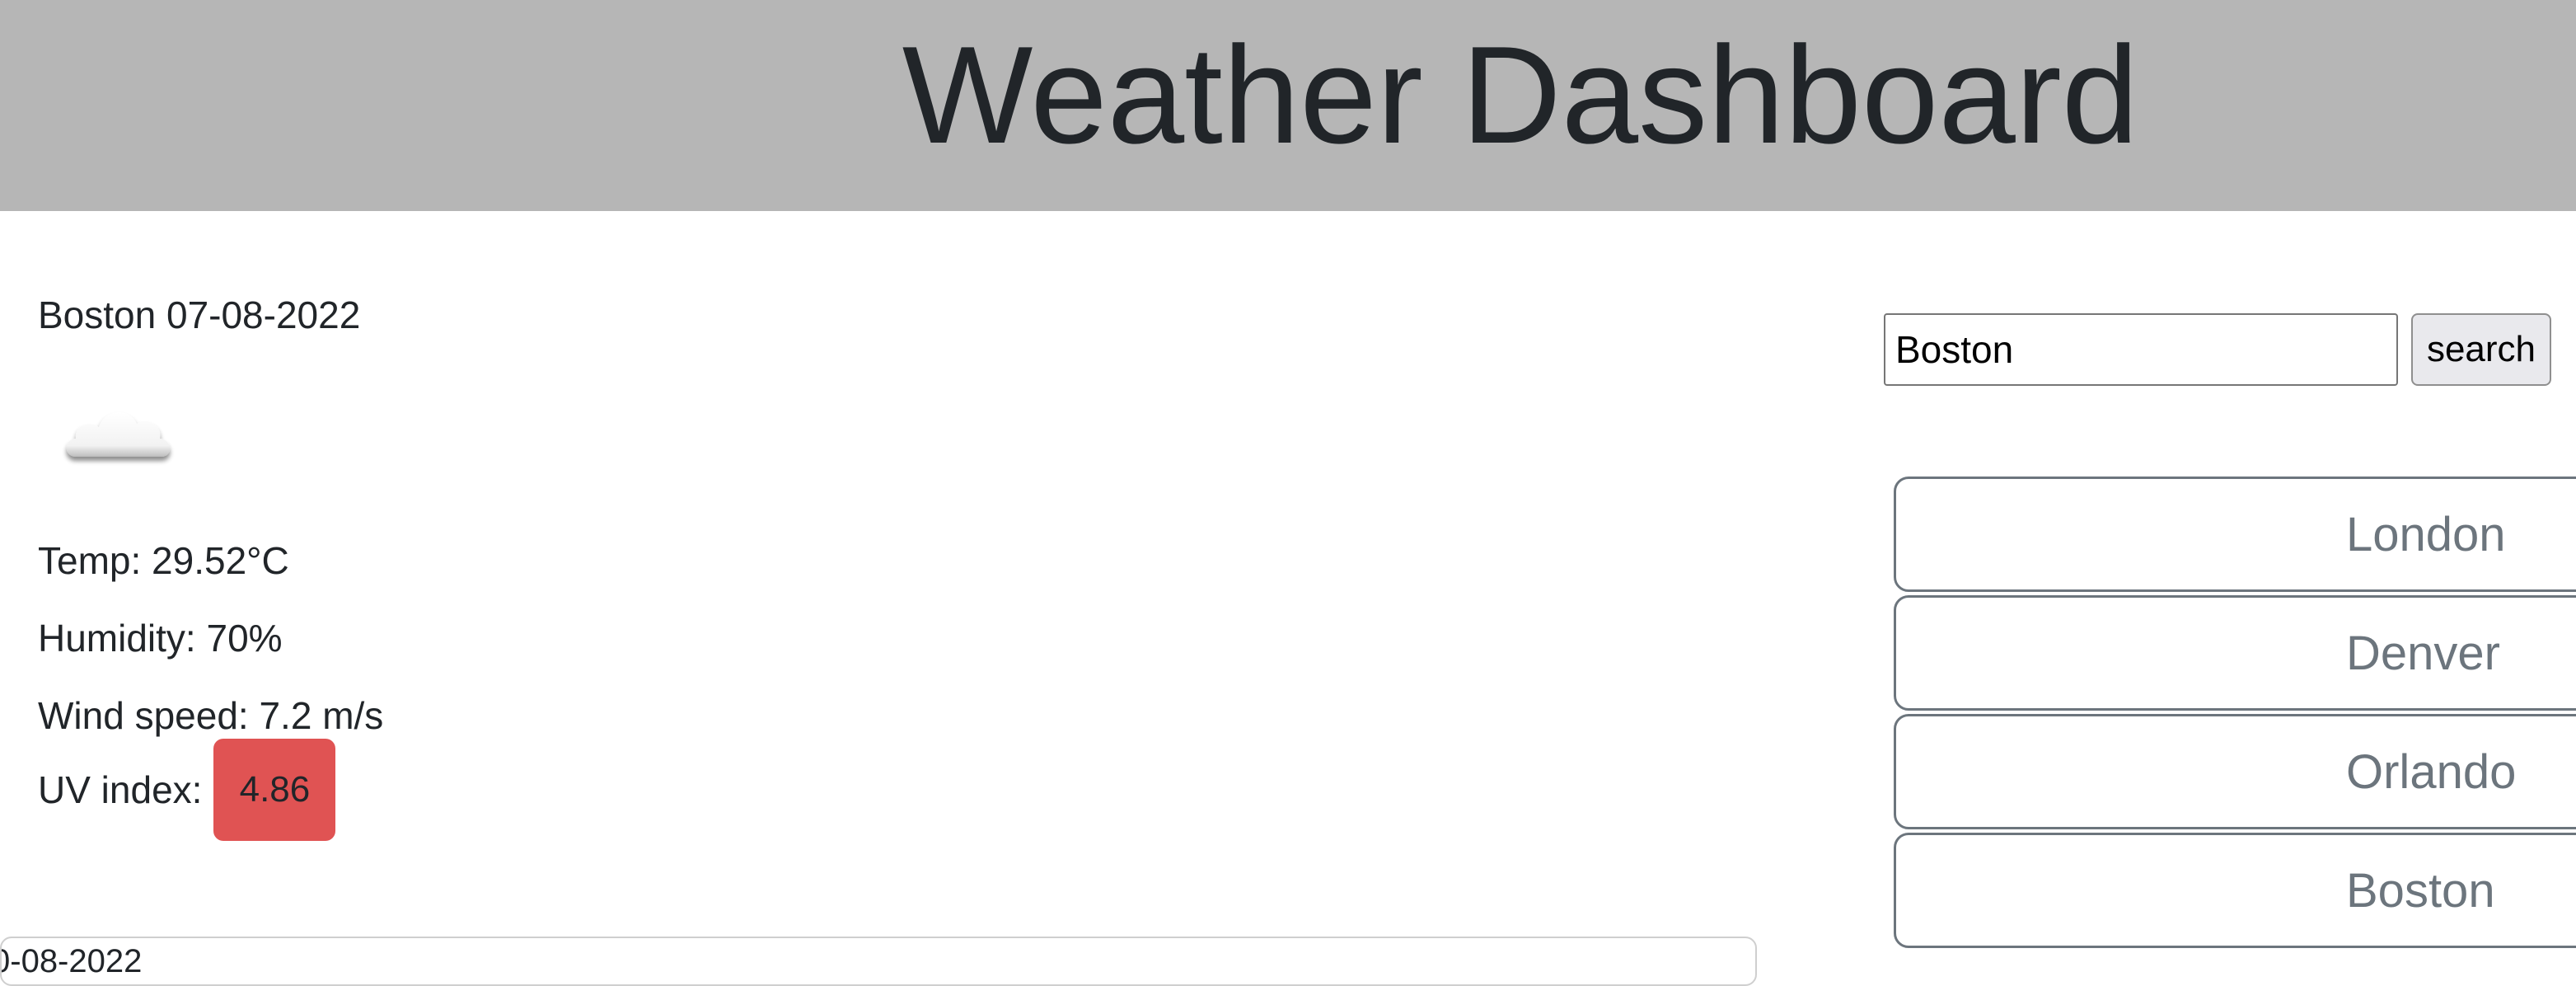 This screenshot has height=986, width=2576. Describe the element at coordinates (199, 314) in the screenshot. I see `current-city-date: Boston 07-08-2022` at that location.